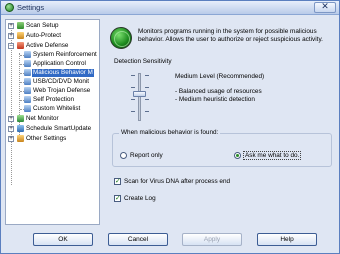  I want to click on collapse-icon: −, so click(11, 46).